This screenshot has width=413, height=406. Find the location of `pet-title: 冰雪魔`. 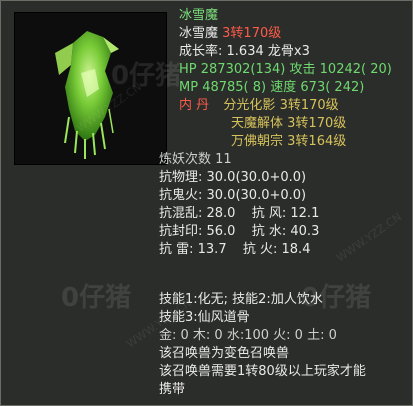

pet-title: 冰雪魔 is located at coordinates (199, 15).